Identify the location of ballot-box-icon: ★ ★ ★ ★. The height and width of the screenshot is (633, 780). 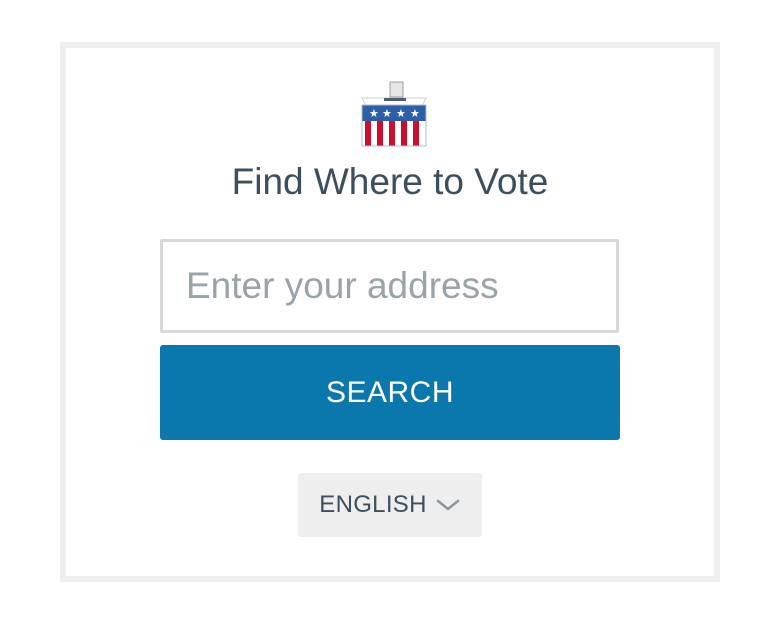
(394, 115).